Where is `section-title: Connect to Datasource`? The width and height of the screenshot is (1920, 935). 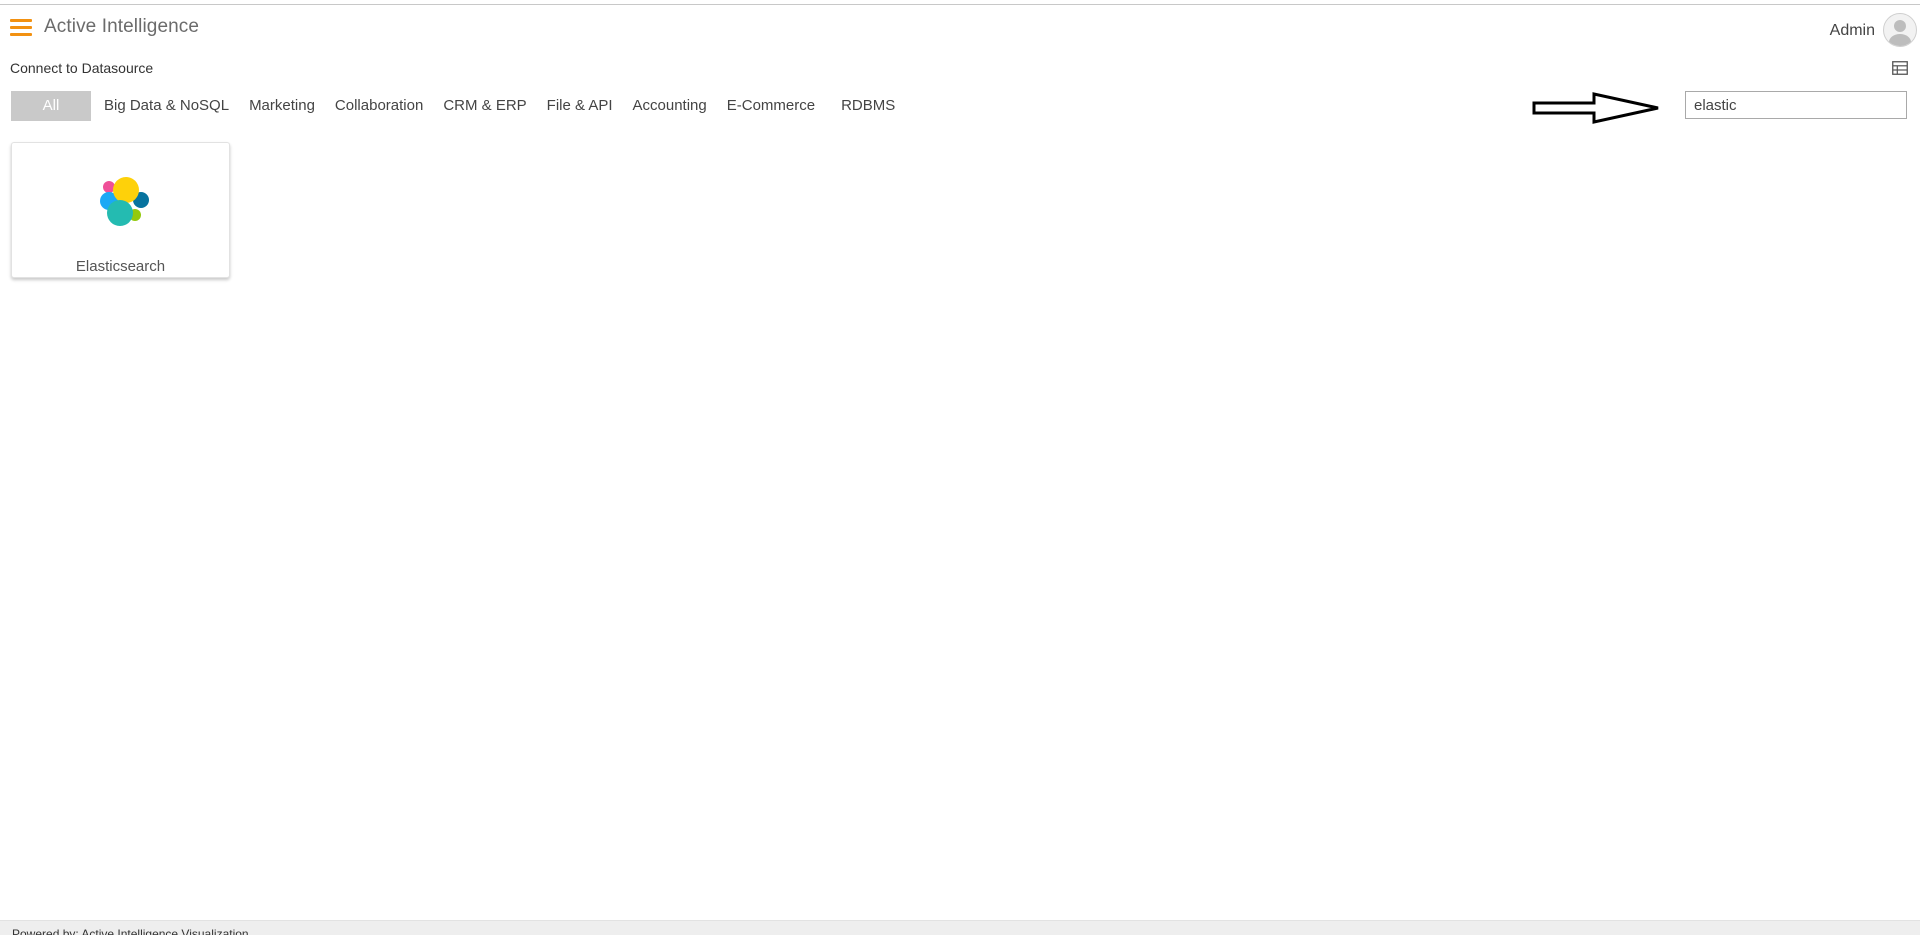
section-title: Connect to Datasource is located at coordinates (82, 68).